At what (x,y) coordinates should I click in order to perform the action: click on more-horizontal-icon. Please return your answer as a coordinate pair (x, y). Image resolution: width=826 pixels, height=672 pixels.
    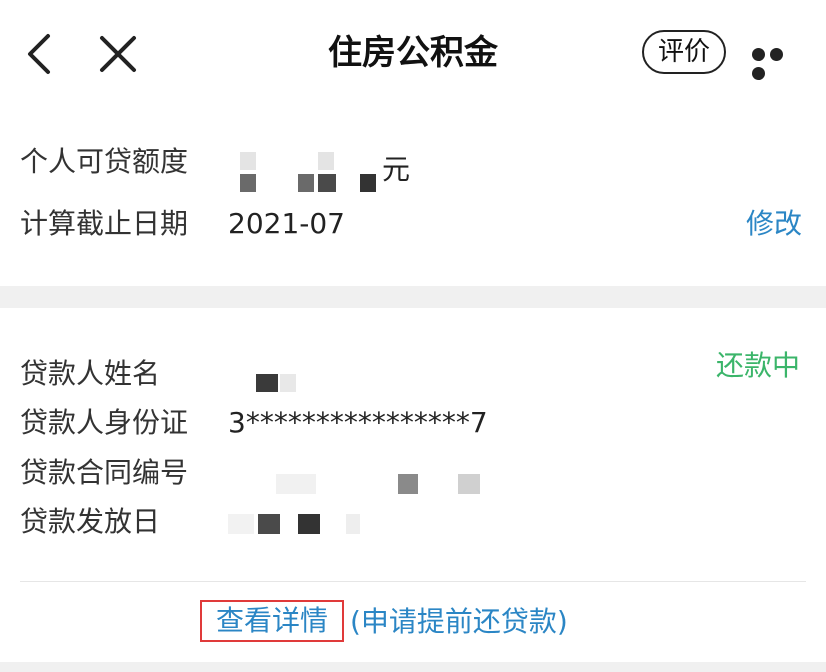
    Looking at the image, I should click on (778, 63).